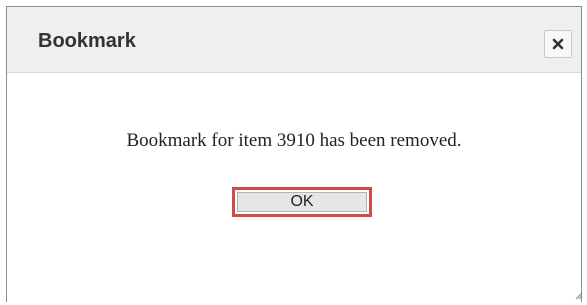 The width and height of the screenshot is (587, 305). What do you see at coordinates (87, 41) in the screenshot?
I see `dialog-title: Bookmark` at bounding box center [87, 41].